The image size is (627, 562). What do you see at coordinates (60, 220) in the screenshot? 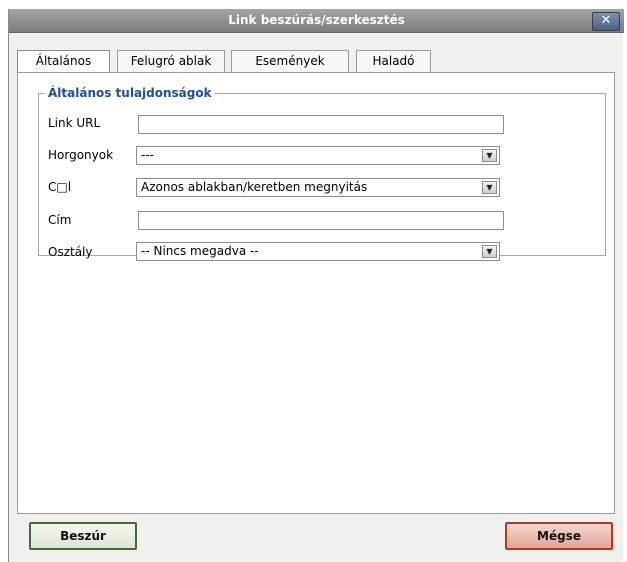
I see `title-label: Cím` at bounding box center [60, 220].